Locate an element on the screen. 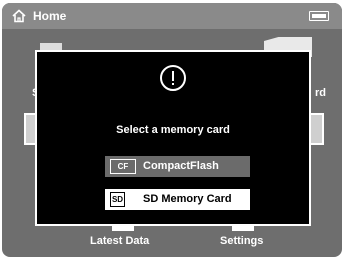 The width and height of the screenshot is (345, 259). compactflash-option: CF CompactFlash is located at coordinates (177, 166).